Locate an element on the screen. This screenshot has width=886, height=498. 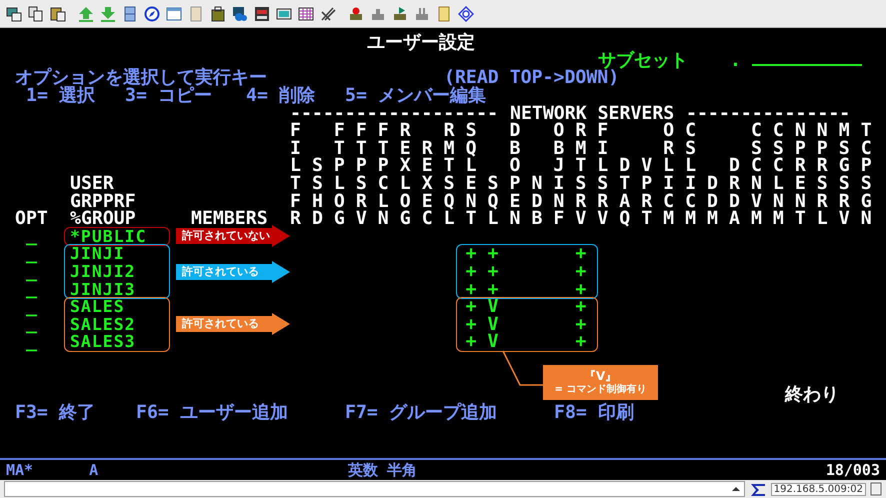
function-key-legend: F3= 終了 is located at coordinates (55, 412).